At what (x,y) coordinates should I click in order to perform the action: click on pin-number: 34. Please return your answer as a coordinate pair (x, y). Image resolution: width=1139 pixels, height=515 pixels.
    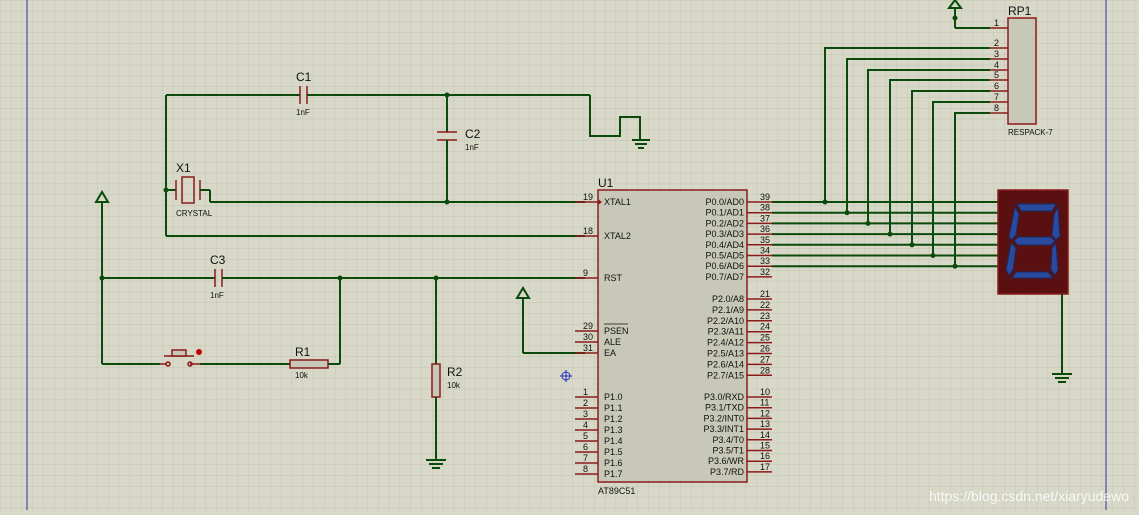
    Looking at the image, I should click on (765, 251).